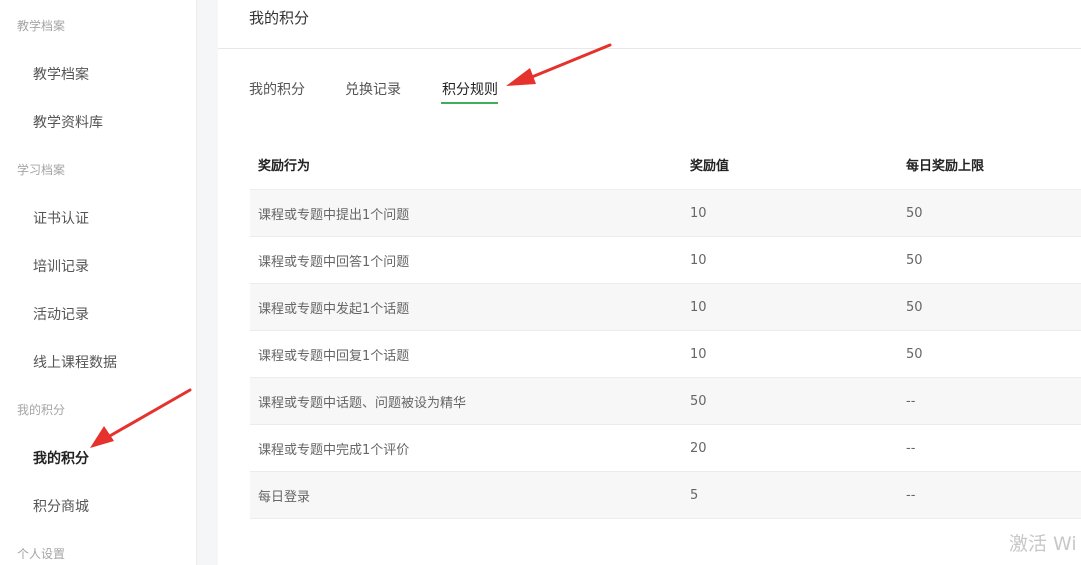  What do you see at coordinates (466, 448) in the screenshot?
I see `cell-action: 课程或专题中完成1个评价` at bounding box center [466, 448].